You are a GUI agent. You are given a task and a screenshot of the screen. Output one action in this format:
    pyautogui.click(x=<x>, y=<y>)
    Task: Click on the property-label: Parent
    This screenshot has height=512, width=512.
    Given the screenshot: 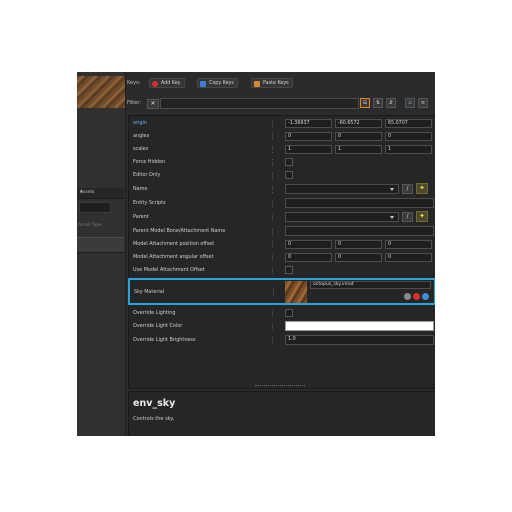 What is the action you would take?
    pyautogui.click(x=141, y=217)
    